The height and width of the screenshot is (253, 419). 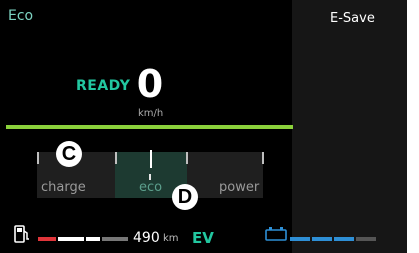 I want to click on zone-label-charge: charge, so click(x=63, y=187).